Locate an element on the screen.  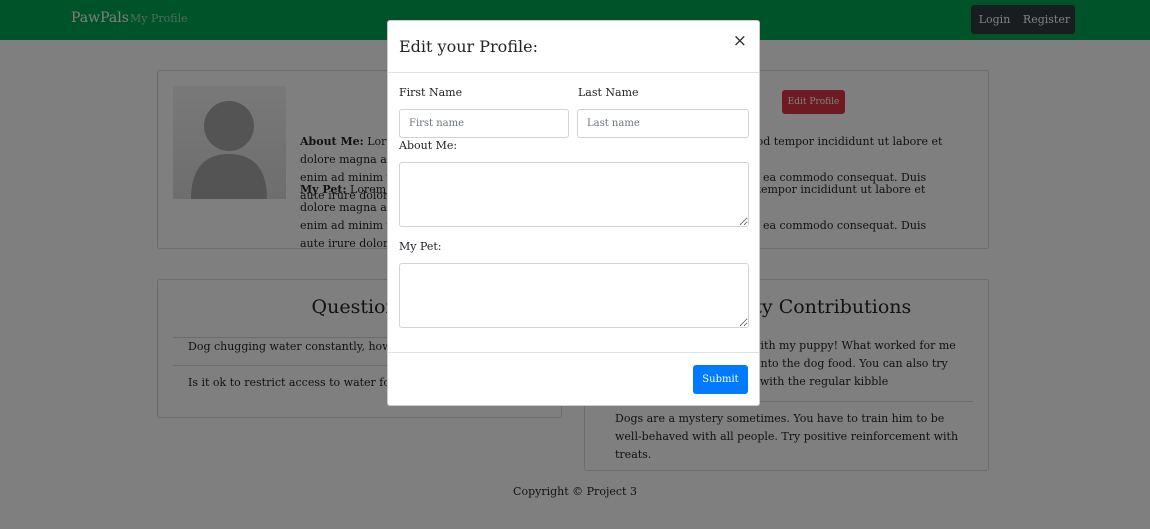
modal-title: Edit your Profile: is located at coordinates (468, 46).